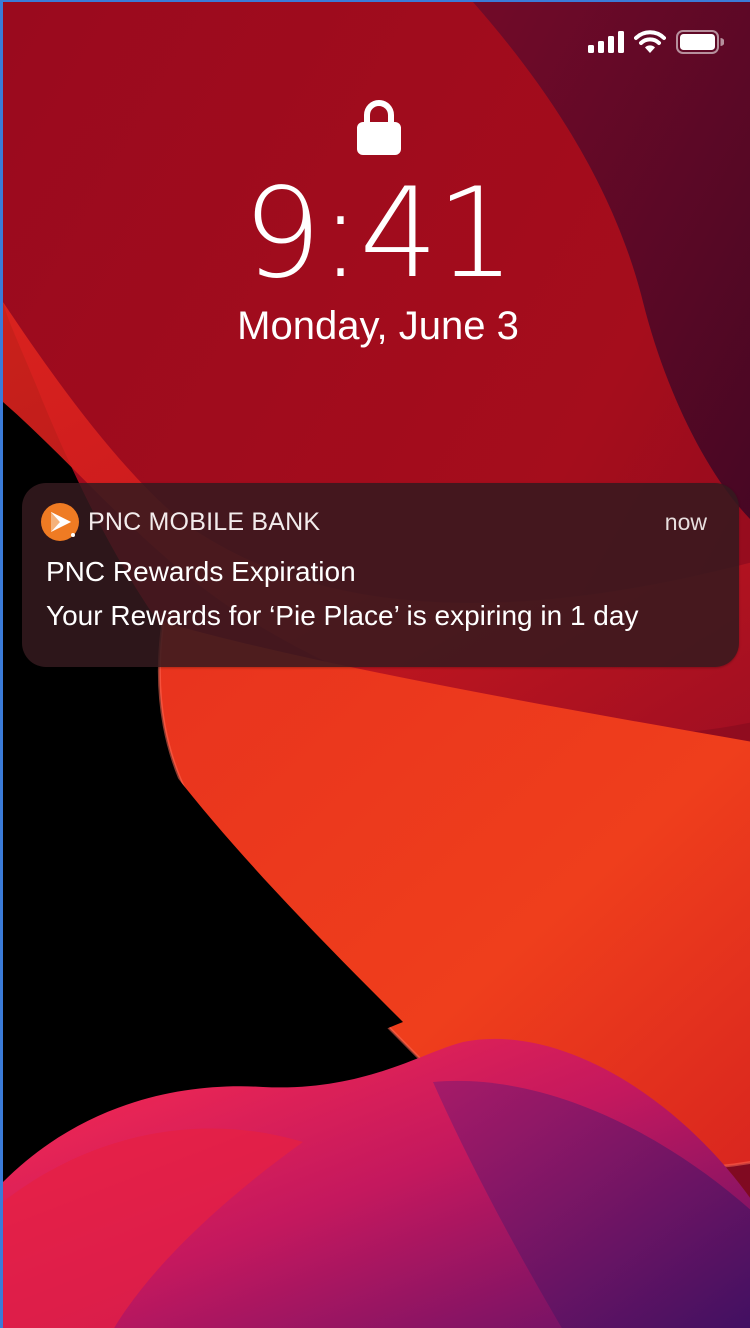 This screenshot has height=1328, width=750. What do you see at coordinates (378, 326) in the screenshot?
I see `clock-date: Monday, June 3` at bounding box center [378, 326].